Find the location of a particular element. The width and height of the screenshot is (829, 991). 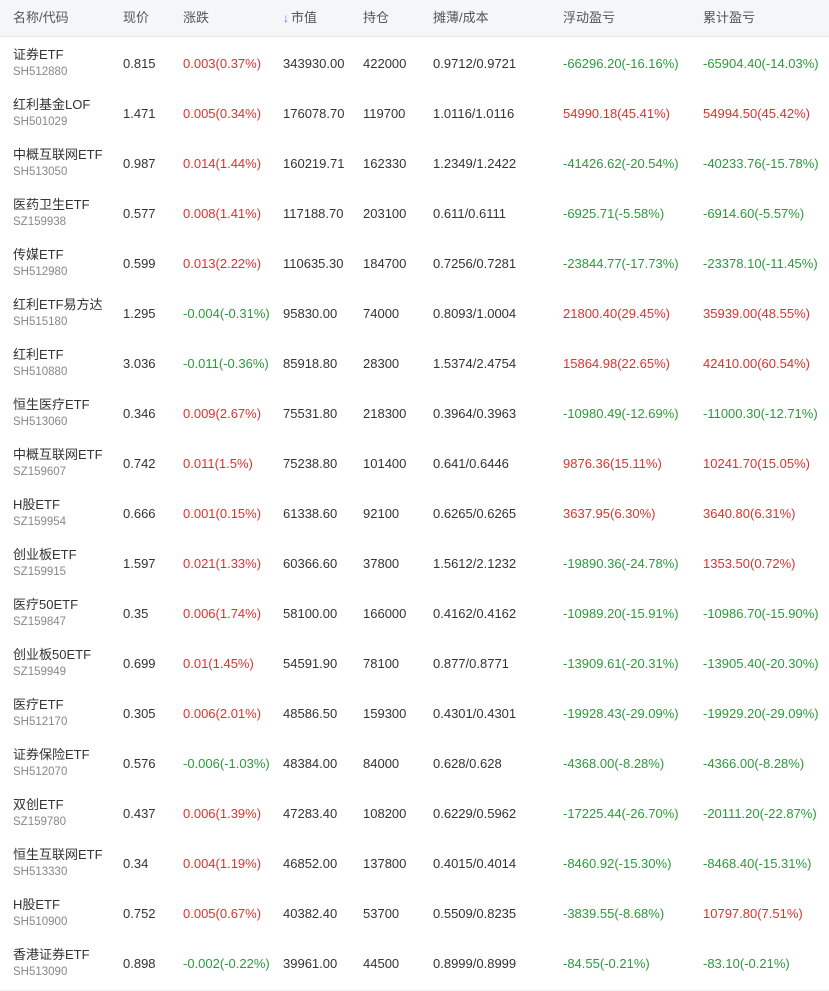

cell-change: 0.008(1.41%) is located at coordinates (222, 213).